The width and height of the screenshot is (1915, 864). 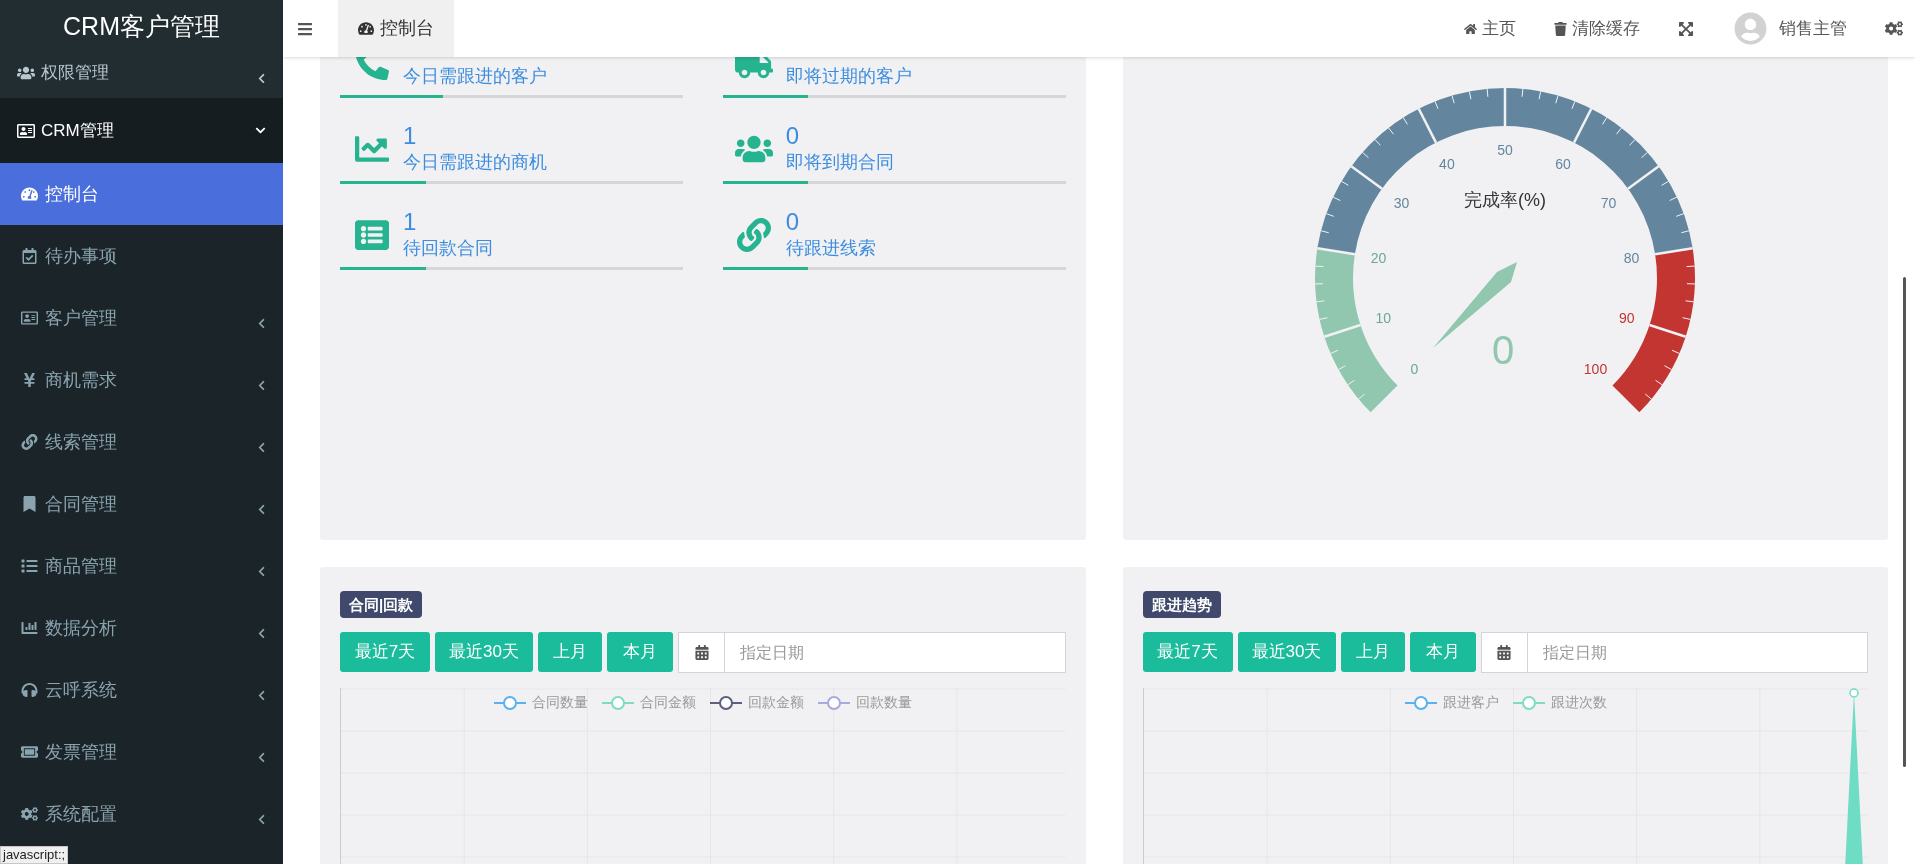 What do you see at coordinates (141, 690) in the screenshot?
I see `sidebar-item: 云呼系统` at bounding box center [141, 690].